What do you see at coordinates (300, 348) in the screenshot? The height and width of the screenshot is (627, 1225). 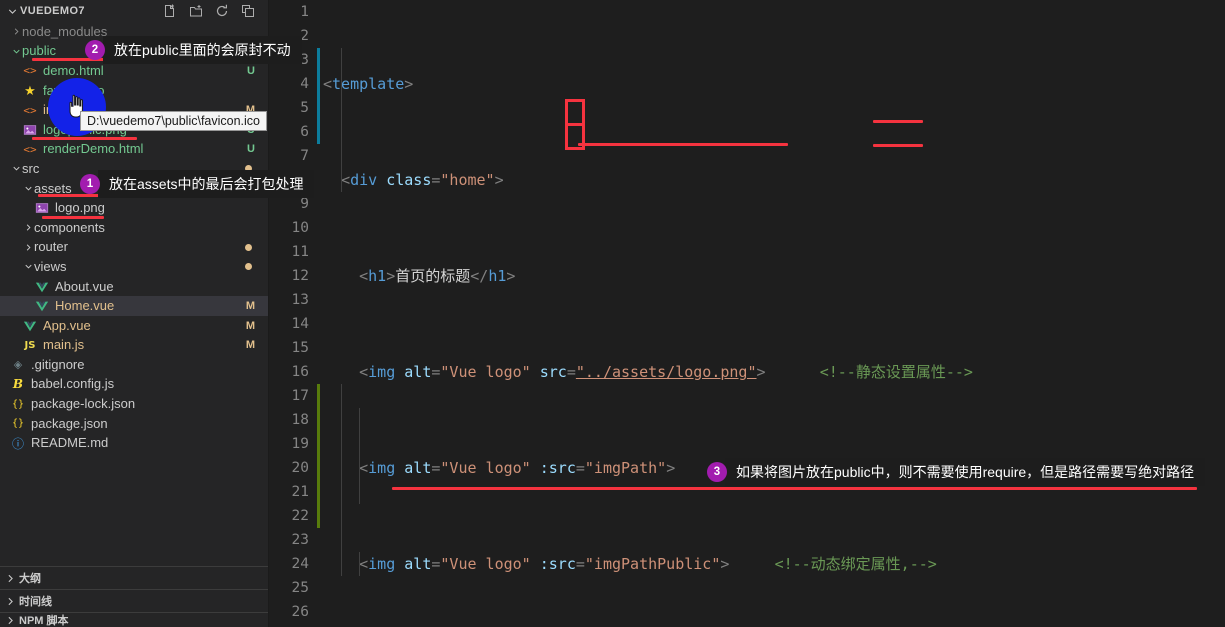 I see `line-number: 15` at bounding box center [300, 348].